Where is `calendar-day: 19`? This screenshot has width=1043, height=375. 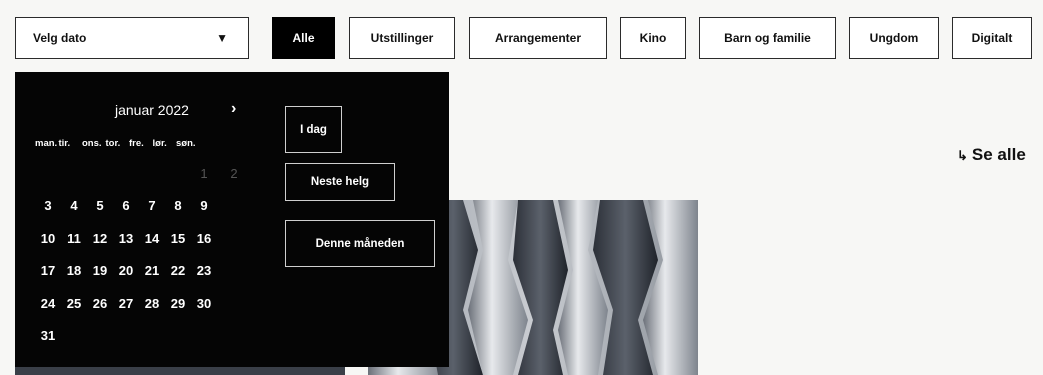
calendar-day: 19 is located at coordinates (100, 270).